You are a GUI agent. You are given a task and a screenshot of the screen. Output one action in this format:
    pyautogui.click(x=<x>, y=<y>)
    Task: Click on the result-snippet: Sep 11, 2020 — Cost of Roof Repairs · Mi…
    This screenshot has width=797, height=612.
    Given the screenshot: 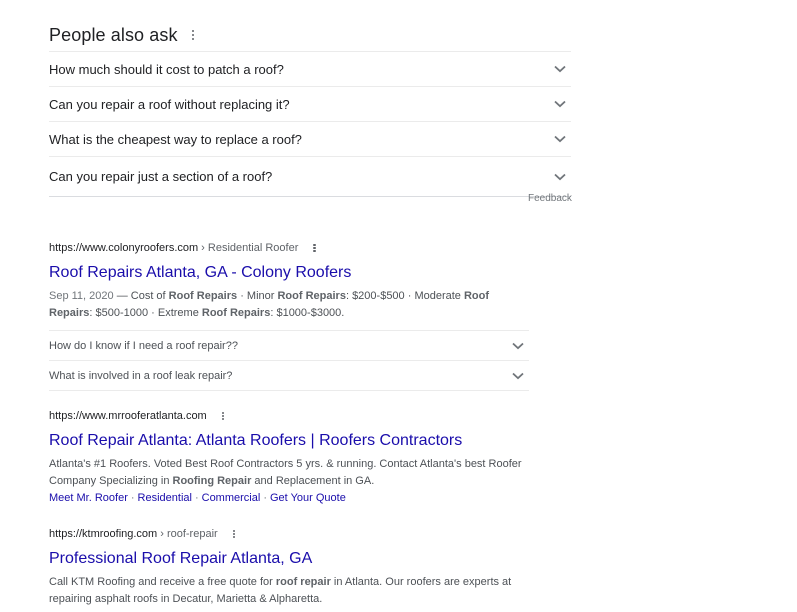 What is the action you would take?
    pyautogui.click(x=289, y=305)
    